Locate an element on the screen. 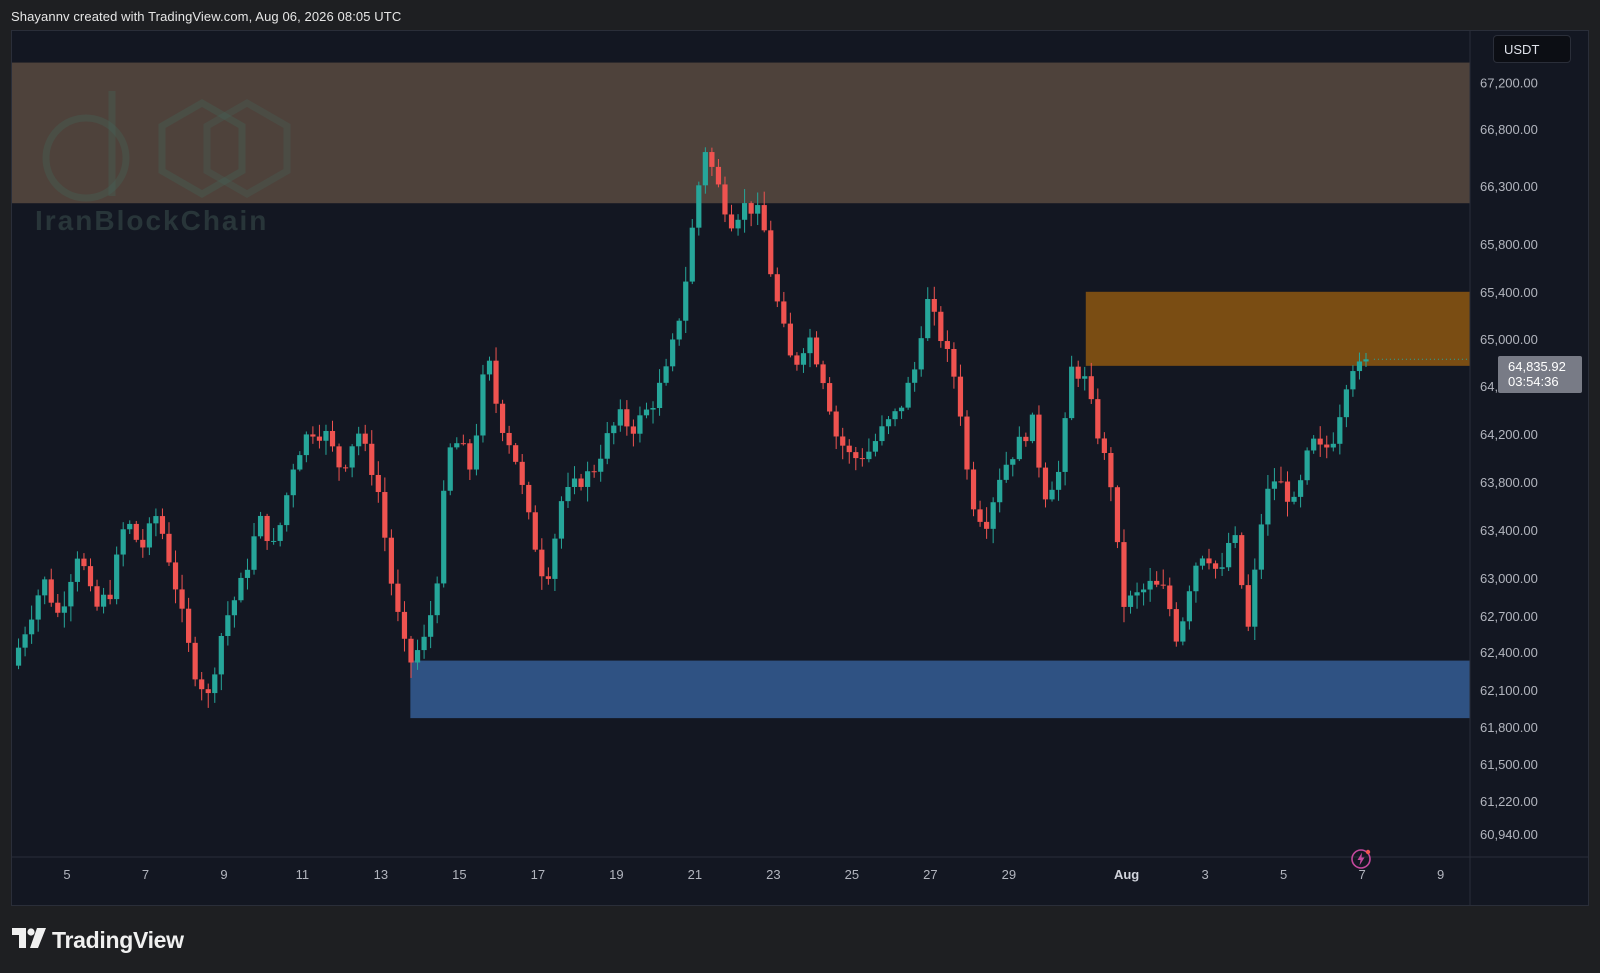 This screenshot has width=1600, height=973. time-axis: 5 7 9 11 13 15 17 19 21 23 25 27 29 Aug 3 5 7 9 is located at coordinates (753, 874).